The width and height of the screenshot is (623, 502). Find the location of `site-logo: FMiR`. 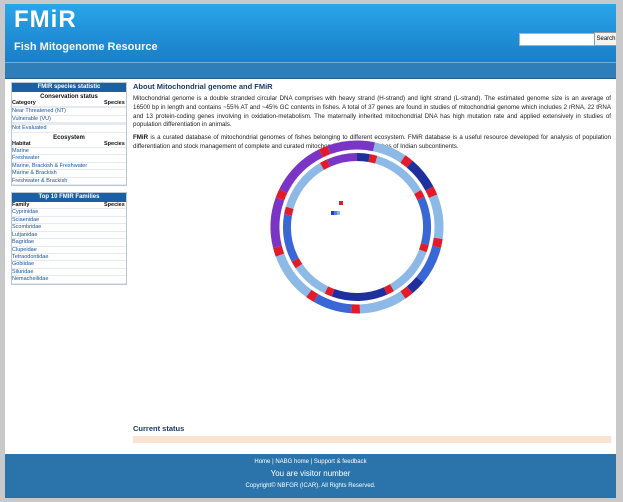

site-logo: FMiR is located at coordinates (45, 20).